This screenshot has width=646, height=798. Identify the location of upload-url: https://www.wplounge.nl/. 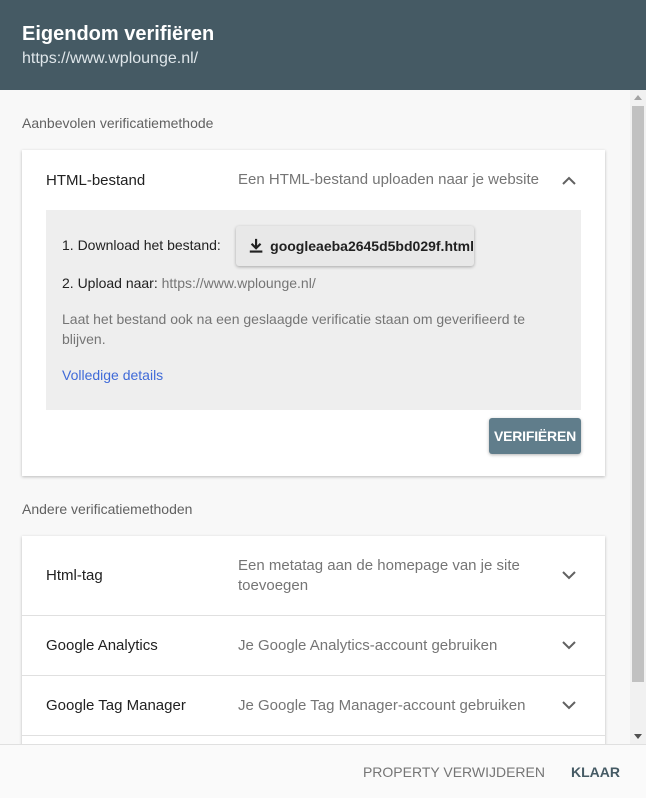
(238, 283).